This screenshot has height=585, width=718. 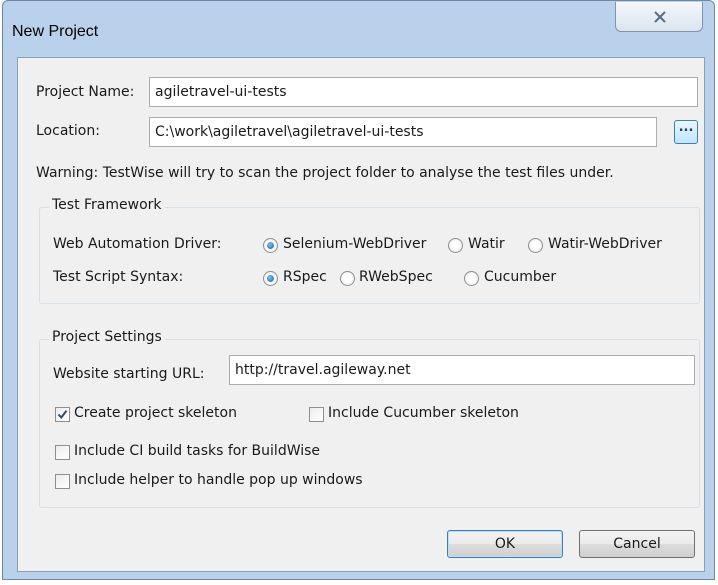 I want to click on cancel-button: Cancel, so click(x=637, y=544).